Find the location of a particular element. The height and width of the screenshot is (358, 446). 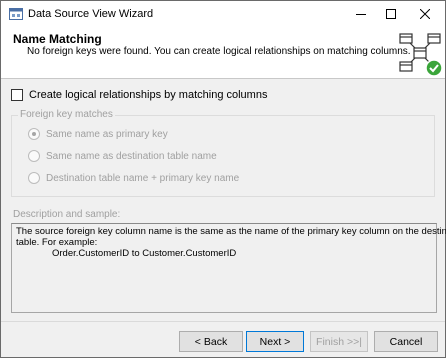

window-title: Data Source View Wizard is located at coordinates (91, 14).